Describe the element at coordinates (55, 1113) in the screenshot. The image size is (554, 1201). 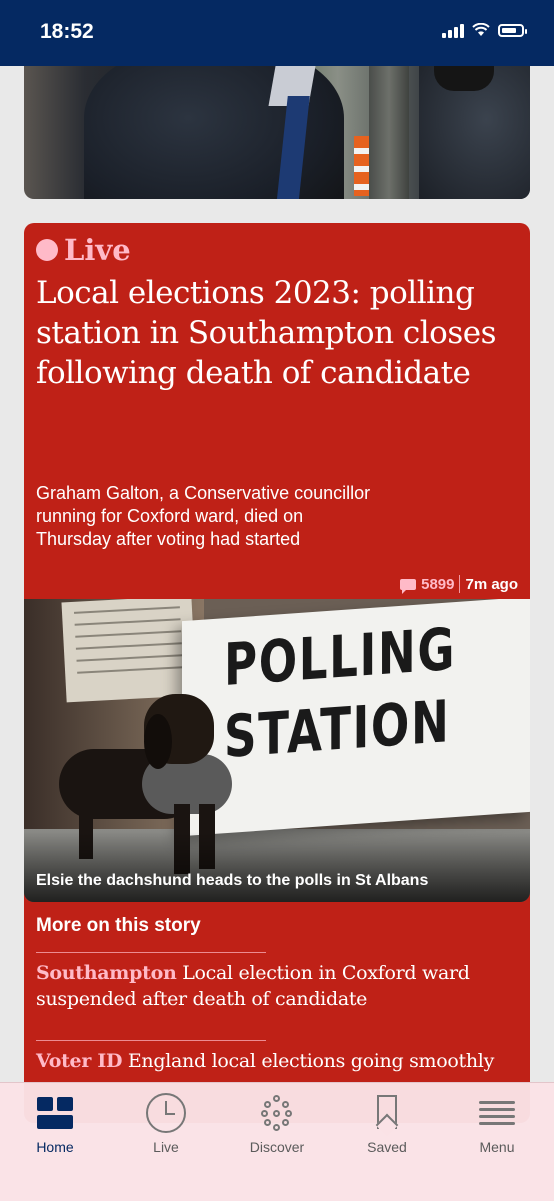
I see `home-icon` at that location.